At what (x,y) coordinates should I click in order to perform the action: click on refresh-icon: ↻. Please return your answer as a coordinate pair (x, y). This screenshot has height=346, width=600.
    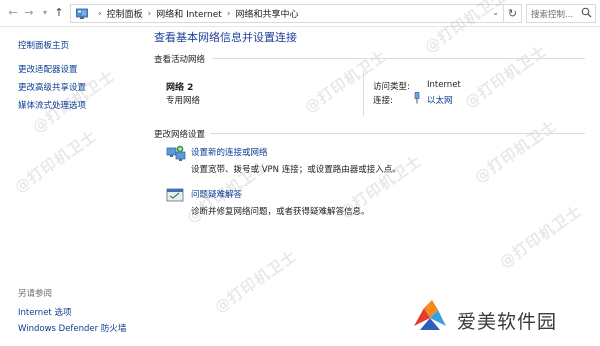
    Looking at the image, I should click on (513, 13).